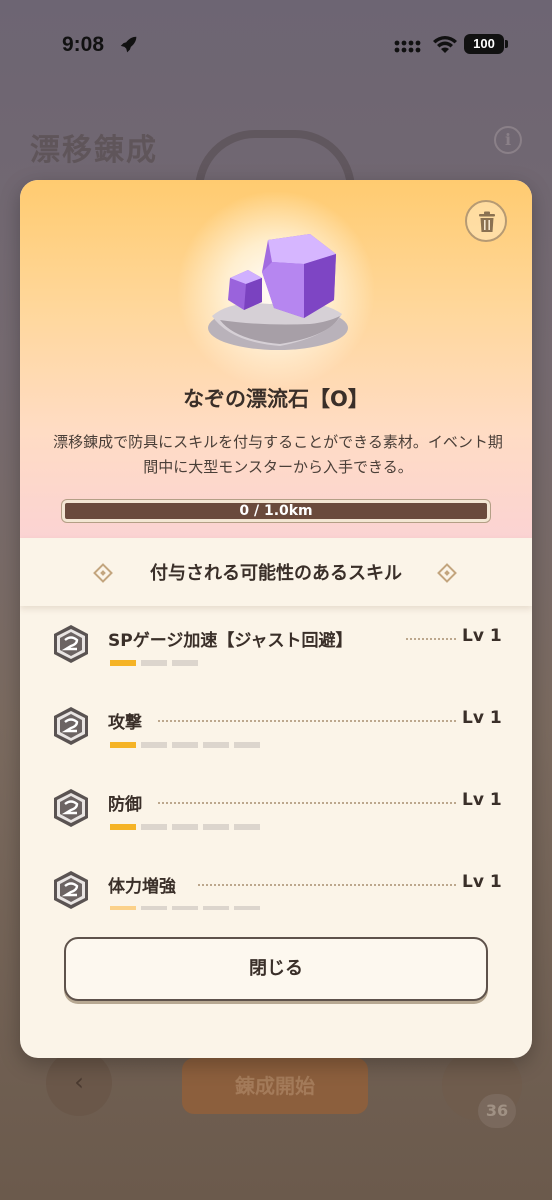 The image size is (552, 1200). Describe the element at coordinates (276, 572) in the screenshot. I see `skills-section-header: 付与される可能性のあるスキル` at that location.